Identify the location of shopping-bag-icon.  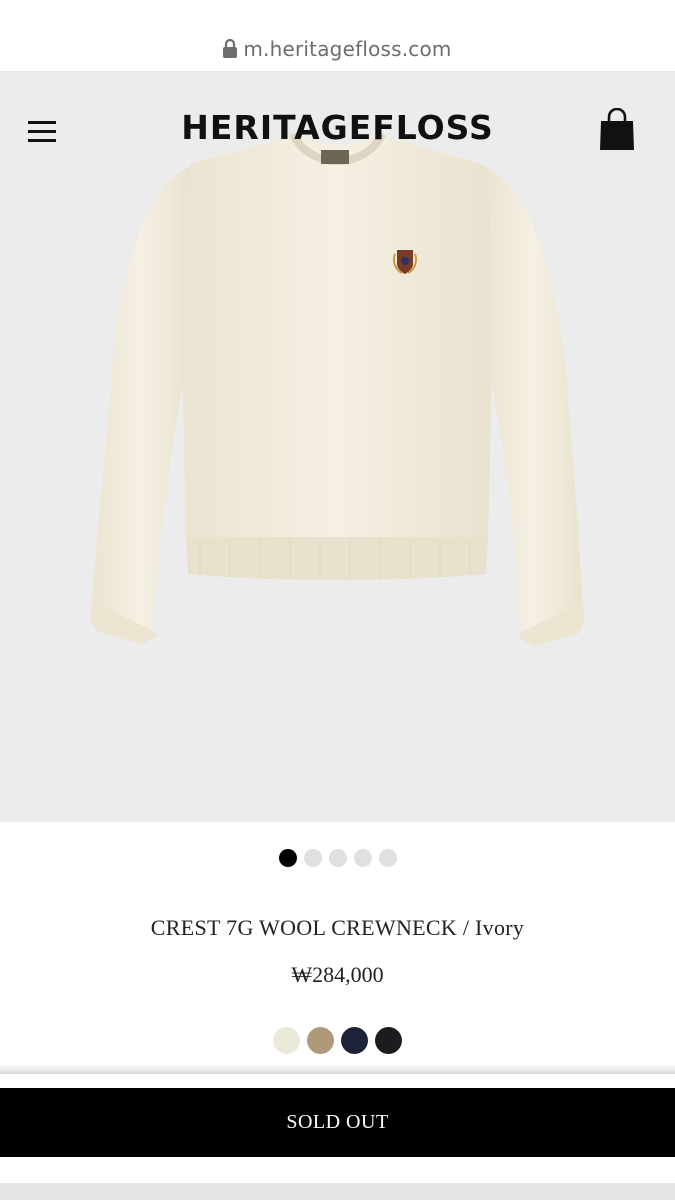
(617, 130).